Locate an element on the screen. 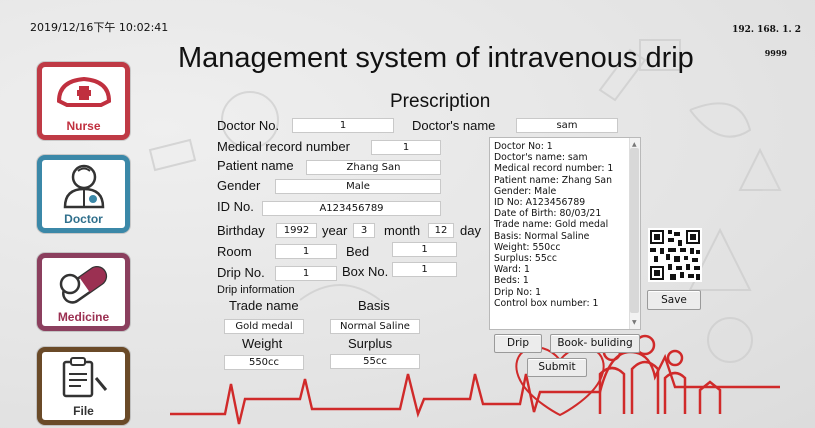 This screenshot has width=815, height=428. book-building-button: Book- buliding is located at coordinates (595, 343).